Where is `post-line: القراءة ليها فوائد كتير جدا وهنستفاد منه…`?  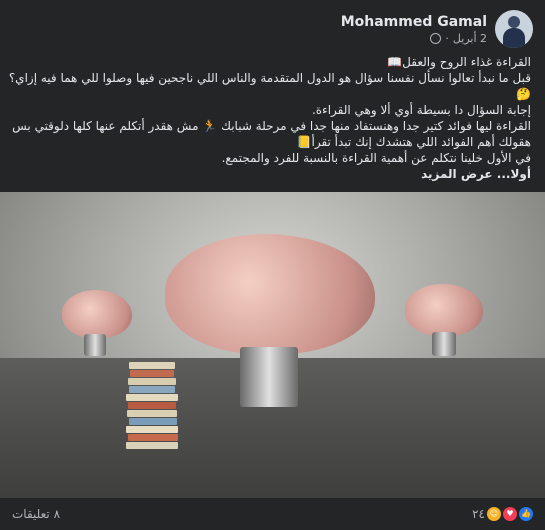
post-line: القراءة ليها فوائد كتير جدا وهنستفاد منه… is located at coordinates (271, 126).